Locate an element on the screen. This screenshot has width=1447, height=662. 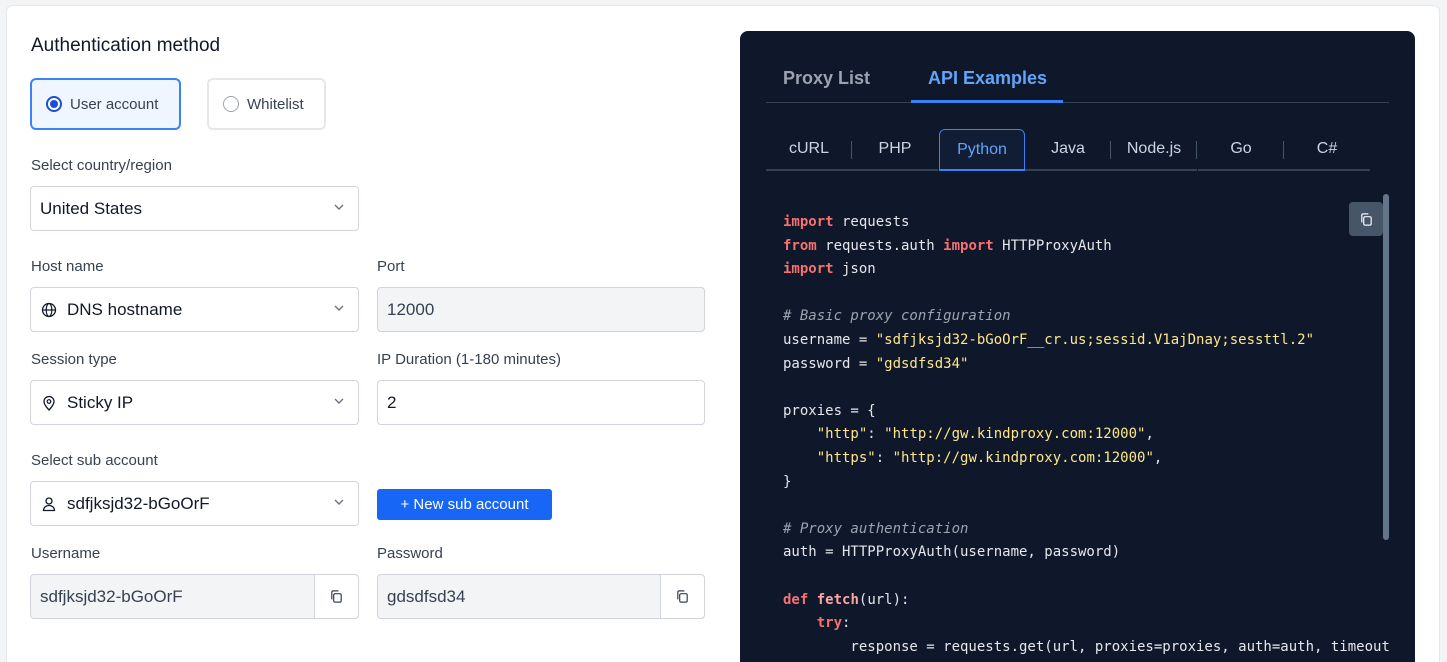
lang-tab-curl: cURL is located at coordinates (809, 150).